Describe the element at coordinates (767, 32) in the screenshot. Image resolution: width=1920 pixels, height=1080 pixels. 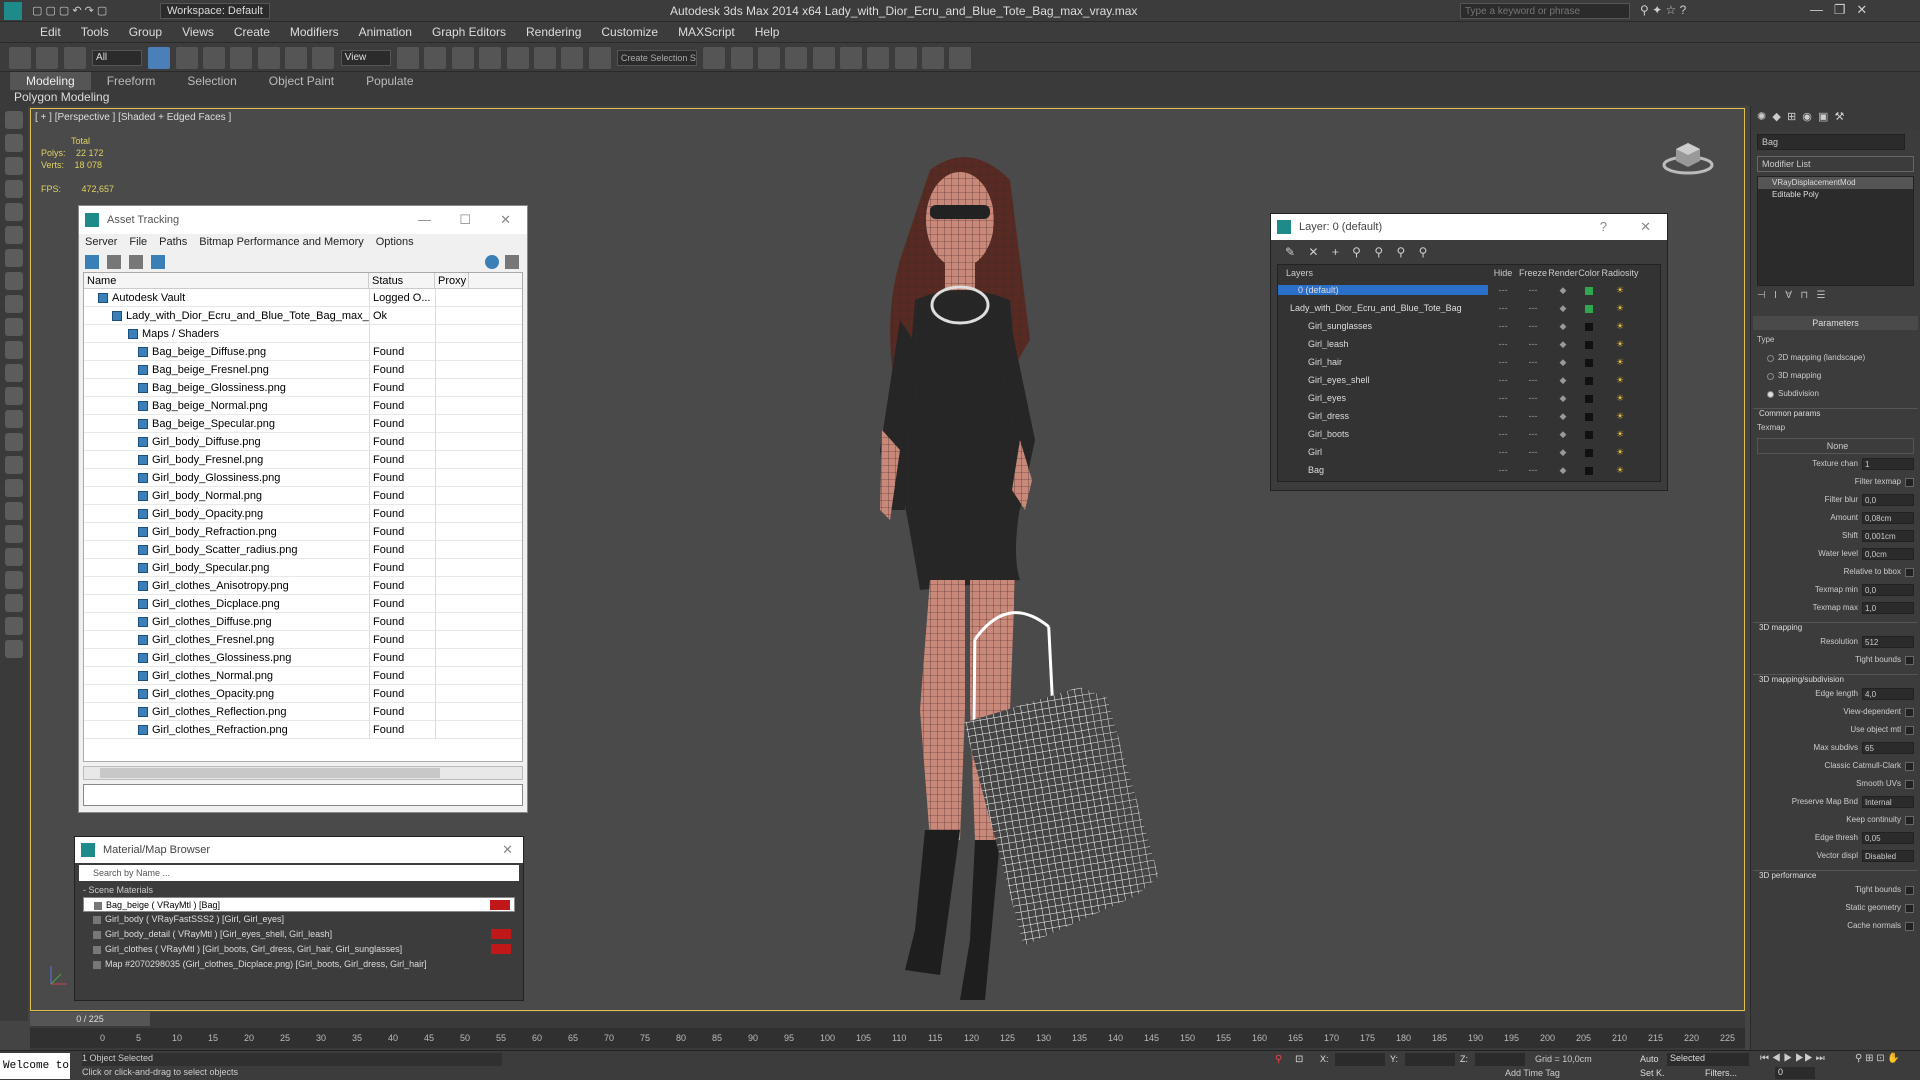
I see `menu-help: Help` at that location.